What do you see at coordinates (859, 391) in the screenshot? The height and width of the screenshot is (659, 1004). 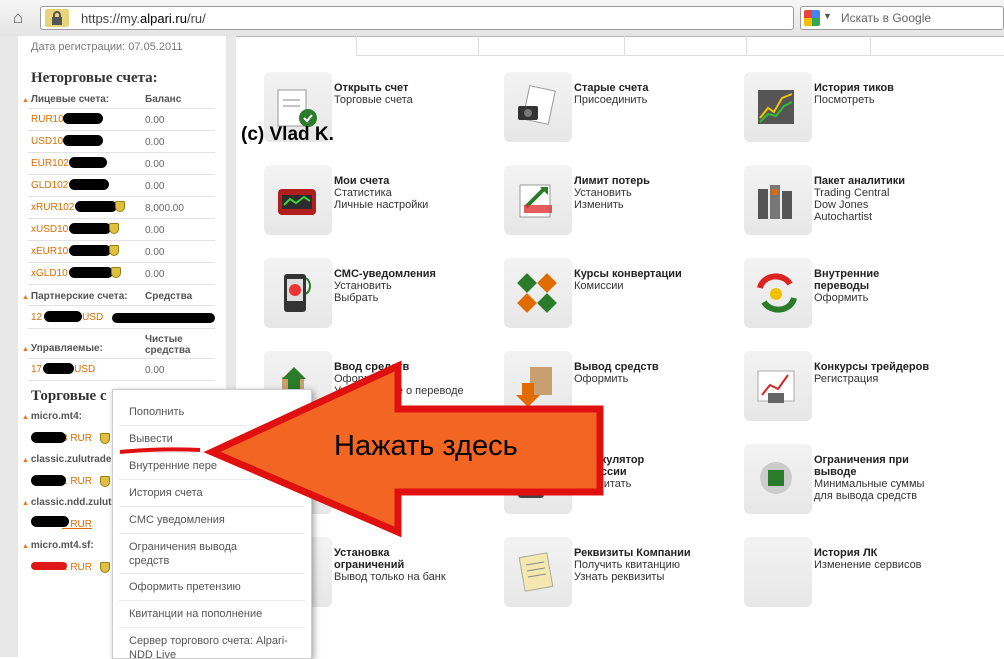 I see `service-tile: Конкурсы трейдеров Регистрация` at bounding box center [859, 391].